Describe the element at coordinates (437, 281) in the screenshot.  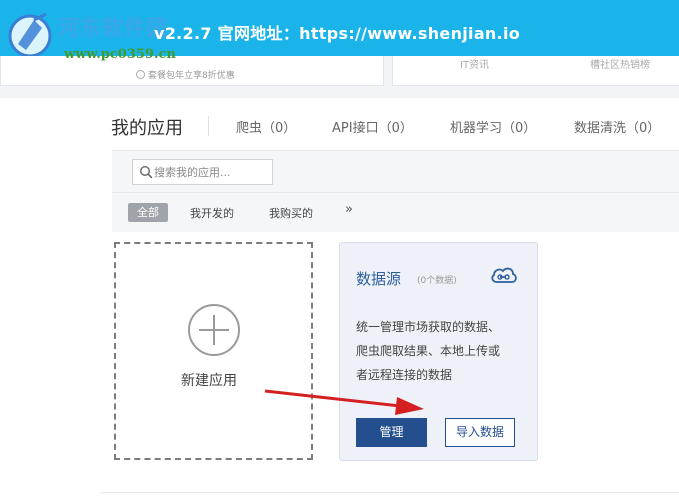
I see `data-source-count: (0个数据)` at that location.